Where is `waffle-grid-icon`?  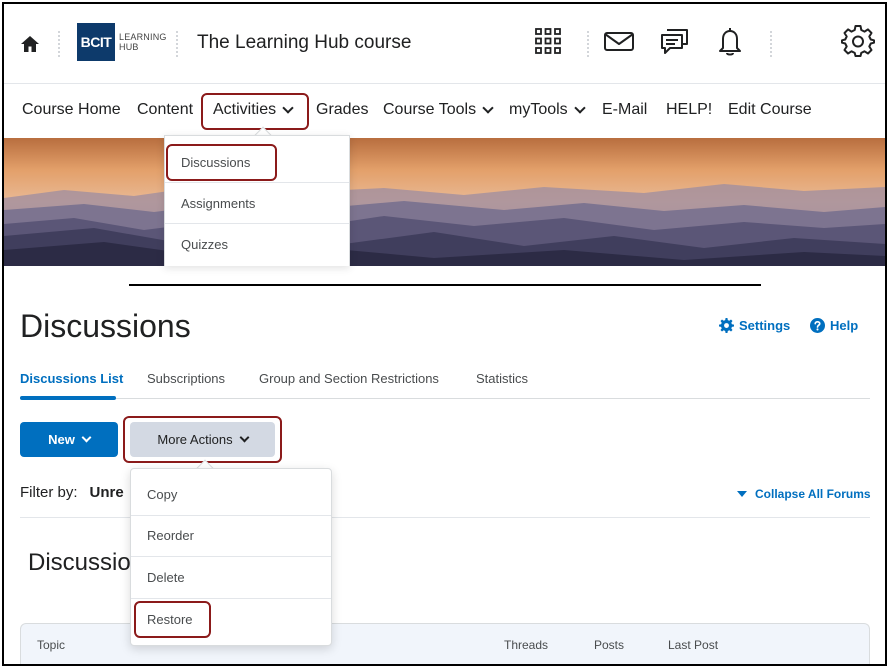 waffle-grid-icon is located at coordinates (548, 41).